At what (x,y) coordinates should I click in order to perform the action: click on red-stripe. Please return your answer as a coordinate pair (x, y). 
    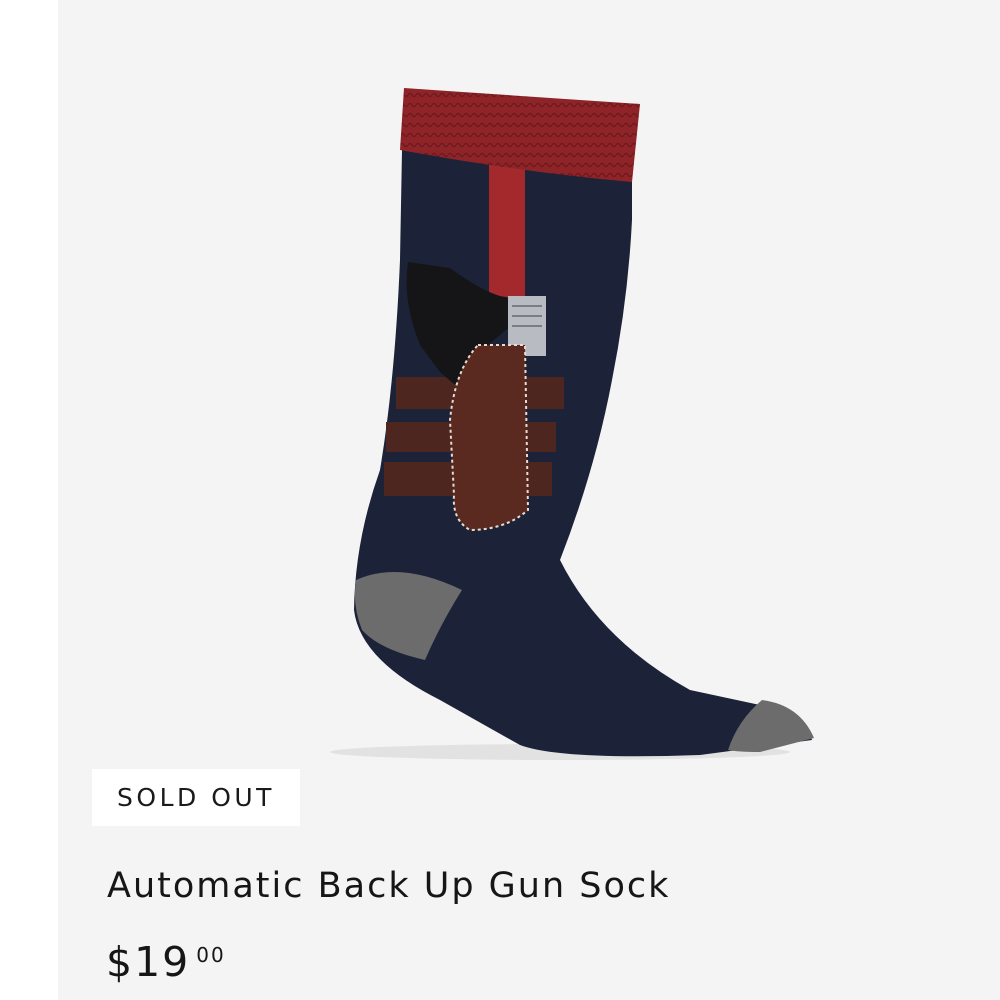
    Looking at the image, I should click on (507, 230).